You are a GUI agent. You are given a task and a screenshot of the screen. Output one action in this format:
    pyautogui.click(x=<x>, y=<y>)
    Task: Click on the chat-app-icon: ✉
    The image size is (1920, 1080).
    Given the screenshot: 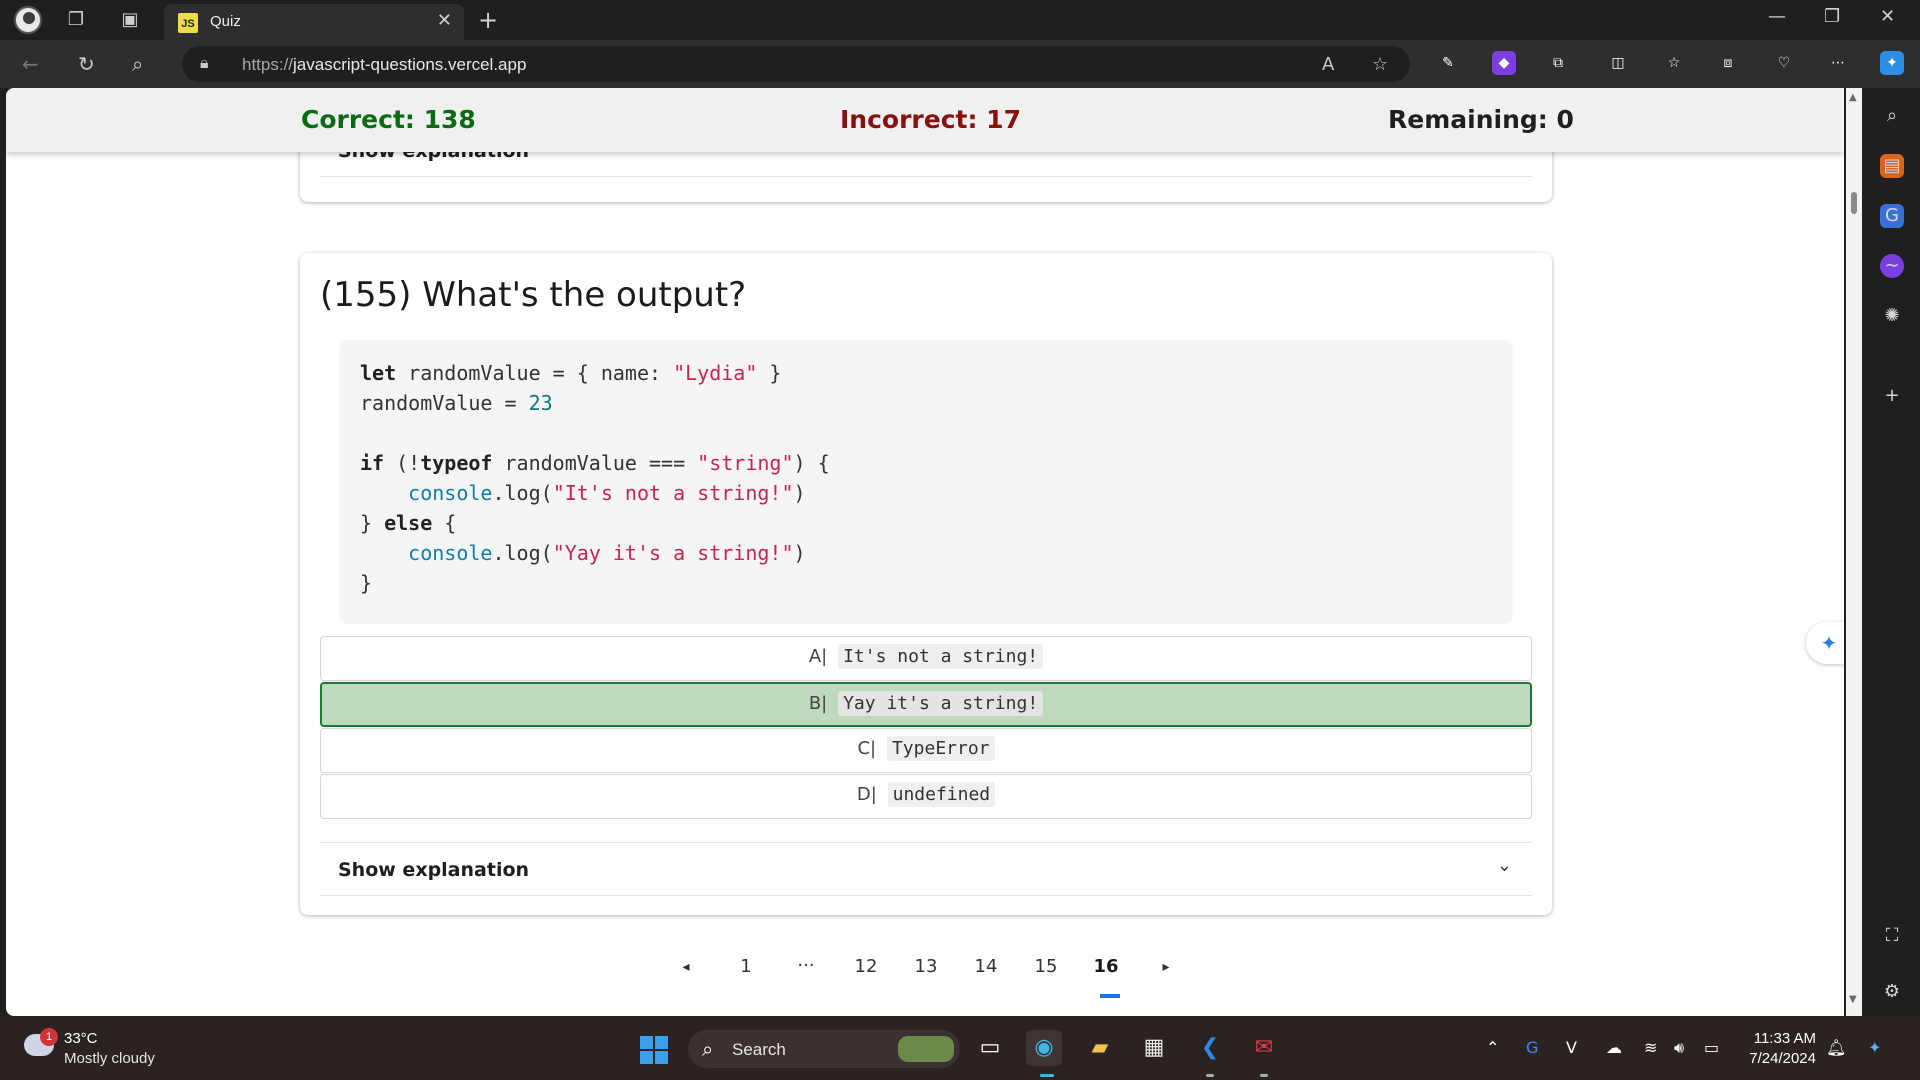 What is the action you would take?
    pyautogui.click(x=1264, y=1048)
    